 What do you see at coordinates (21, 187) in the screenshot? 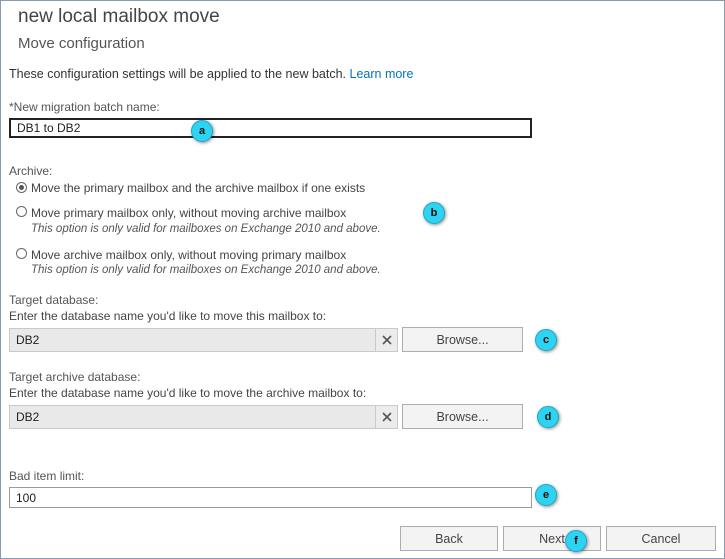
I see `radio-button-selected` at bounding box center [21, 187].